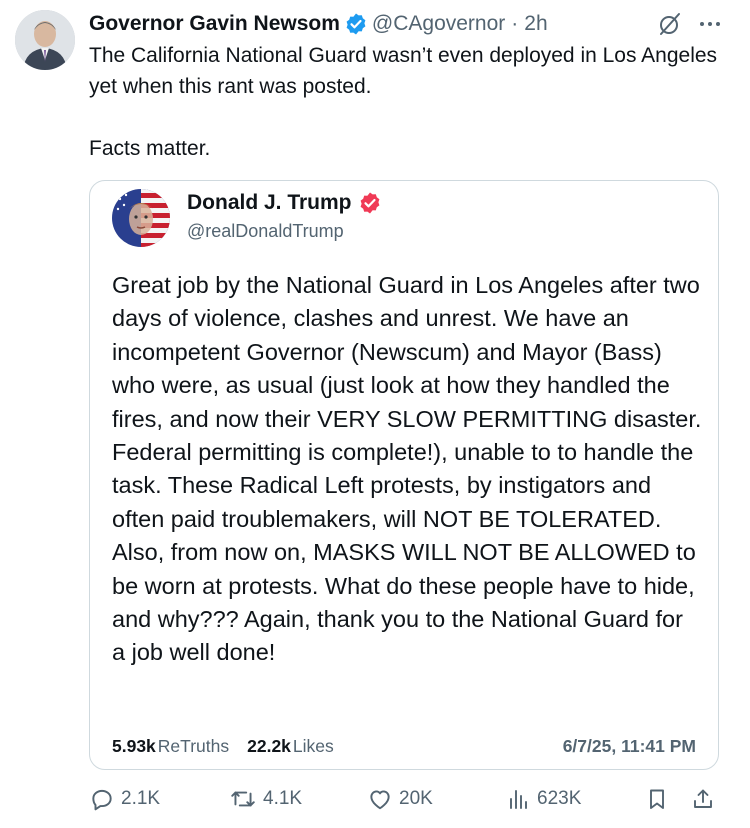 Image resolution: width=750 pixels, height=828 pixels. Describe the element at coordinates (438, 24) in the screenshot. I see `author-handle: @CAgovernor` at that location.